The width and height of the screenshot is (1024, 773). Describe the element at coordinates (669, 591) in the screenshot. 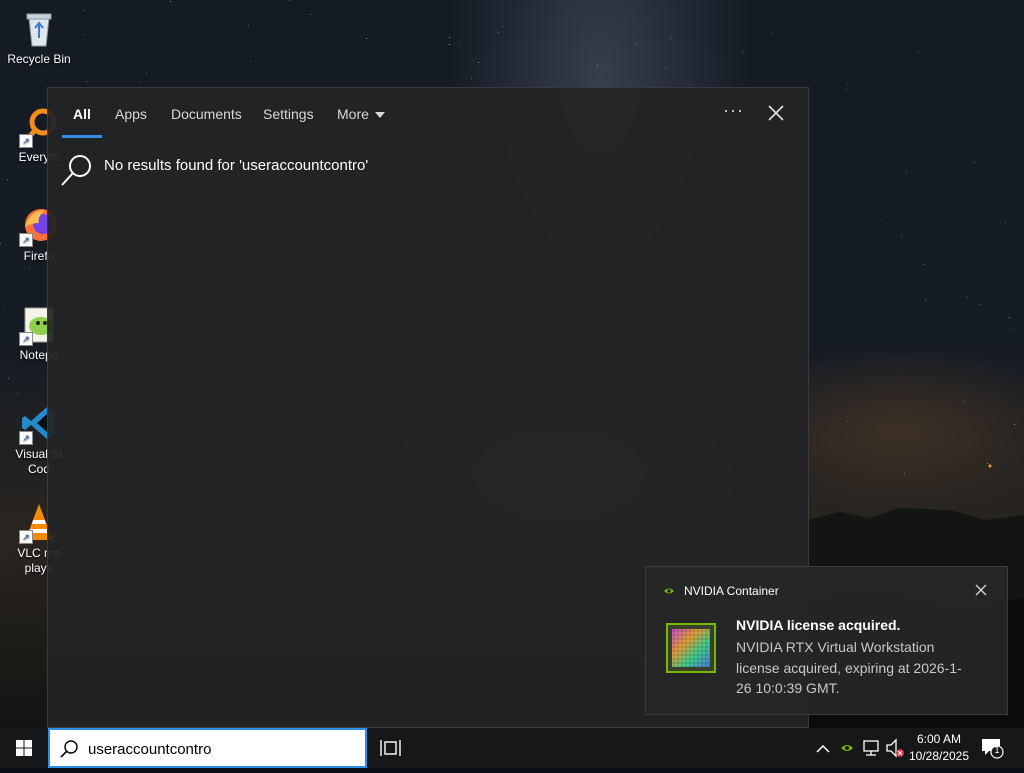

I see `nvidia-logo-icon` at that location.